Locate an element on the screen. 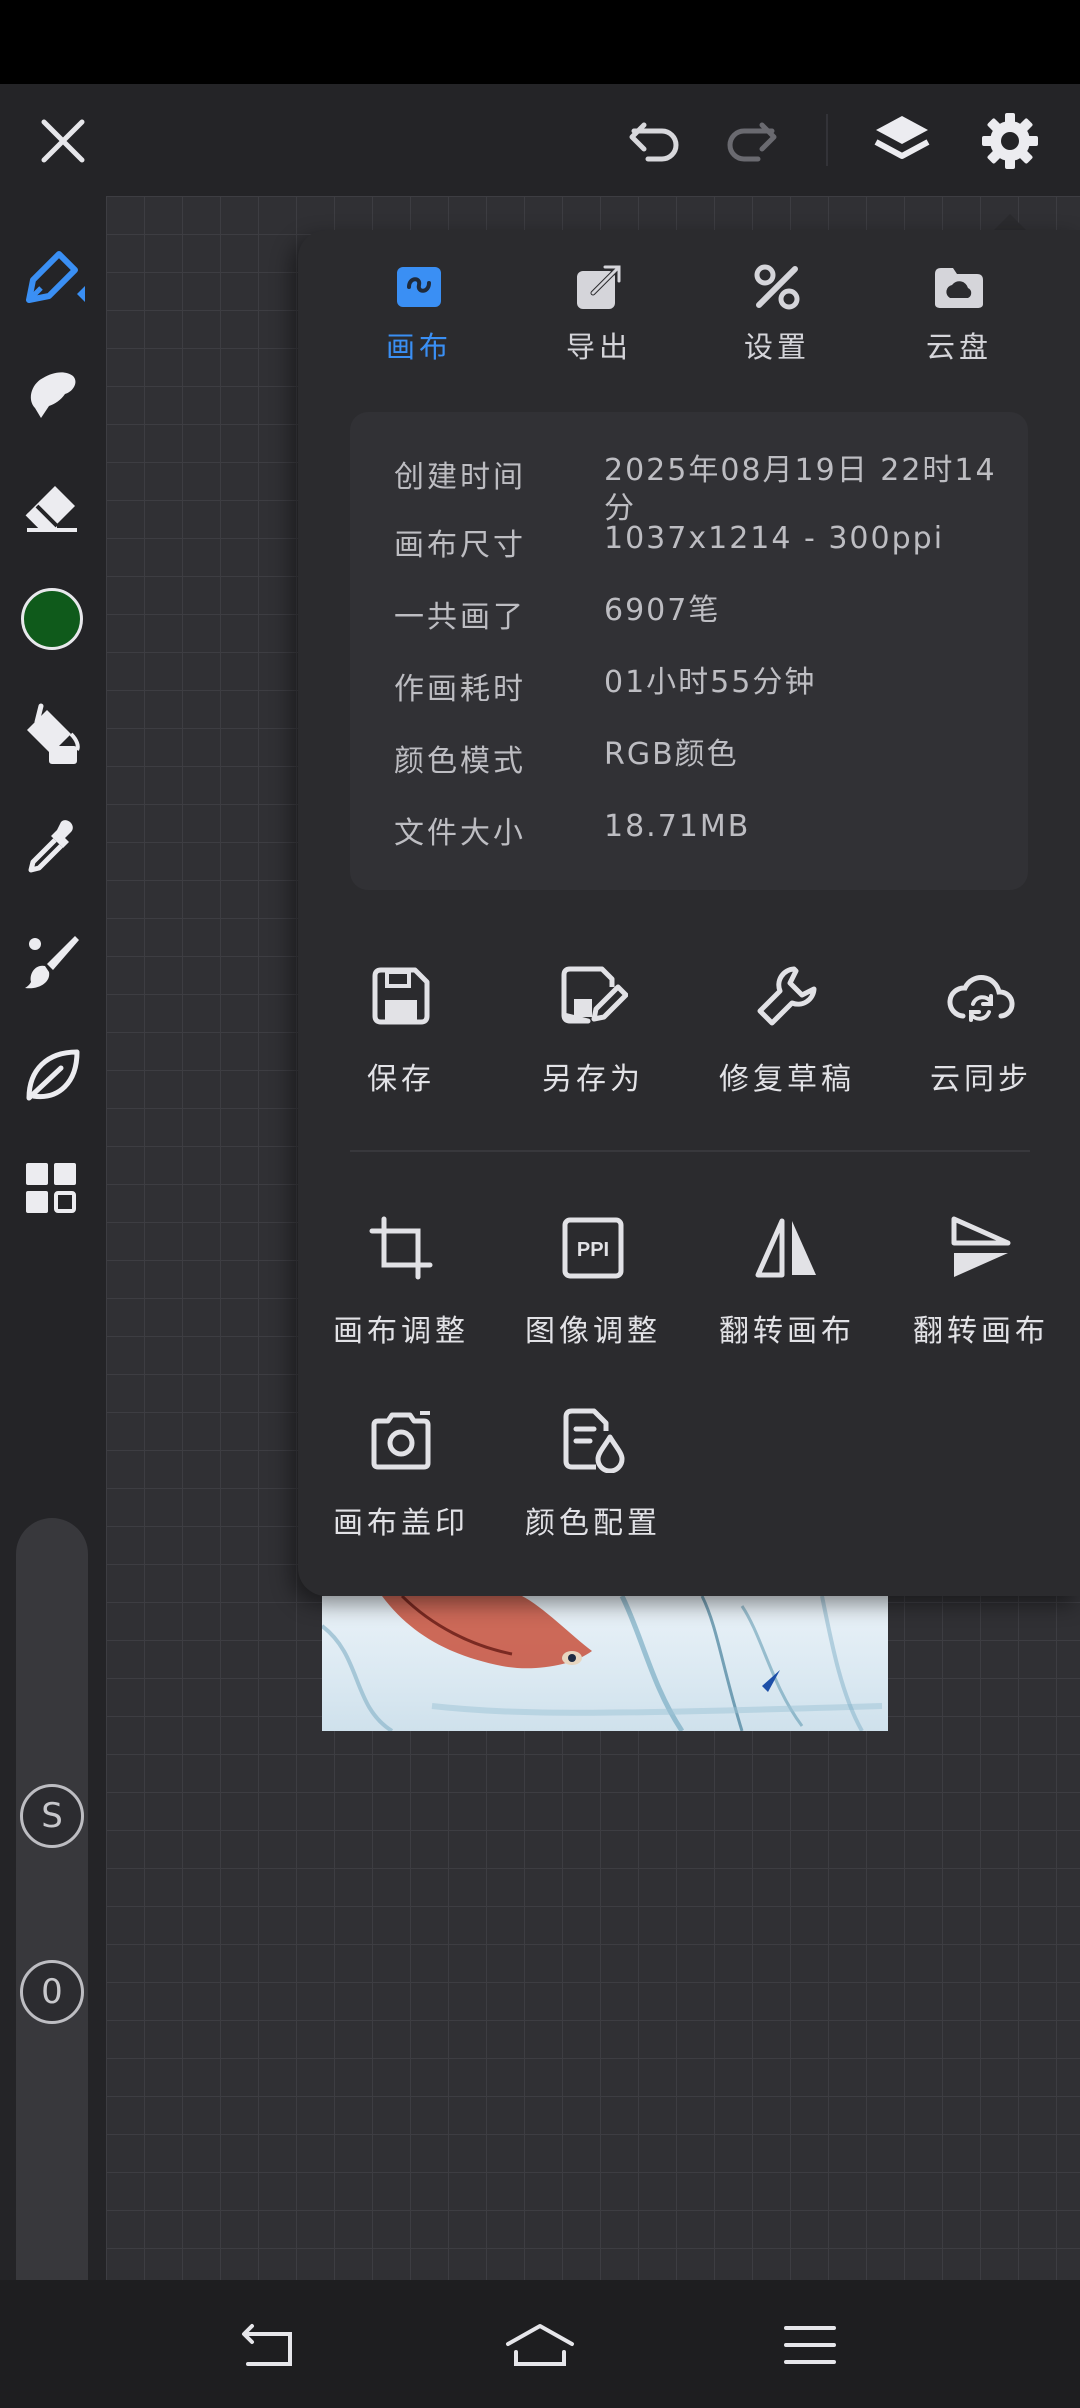 Image resolution: width=1080 pixels, height=2408 pixels. canvas-stamp-label: 画布盖印 is located at coordinates (401, 1523).